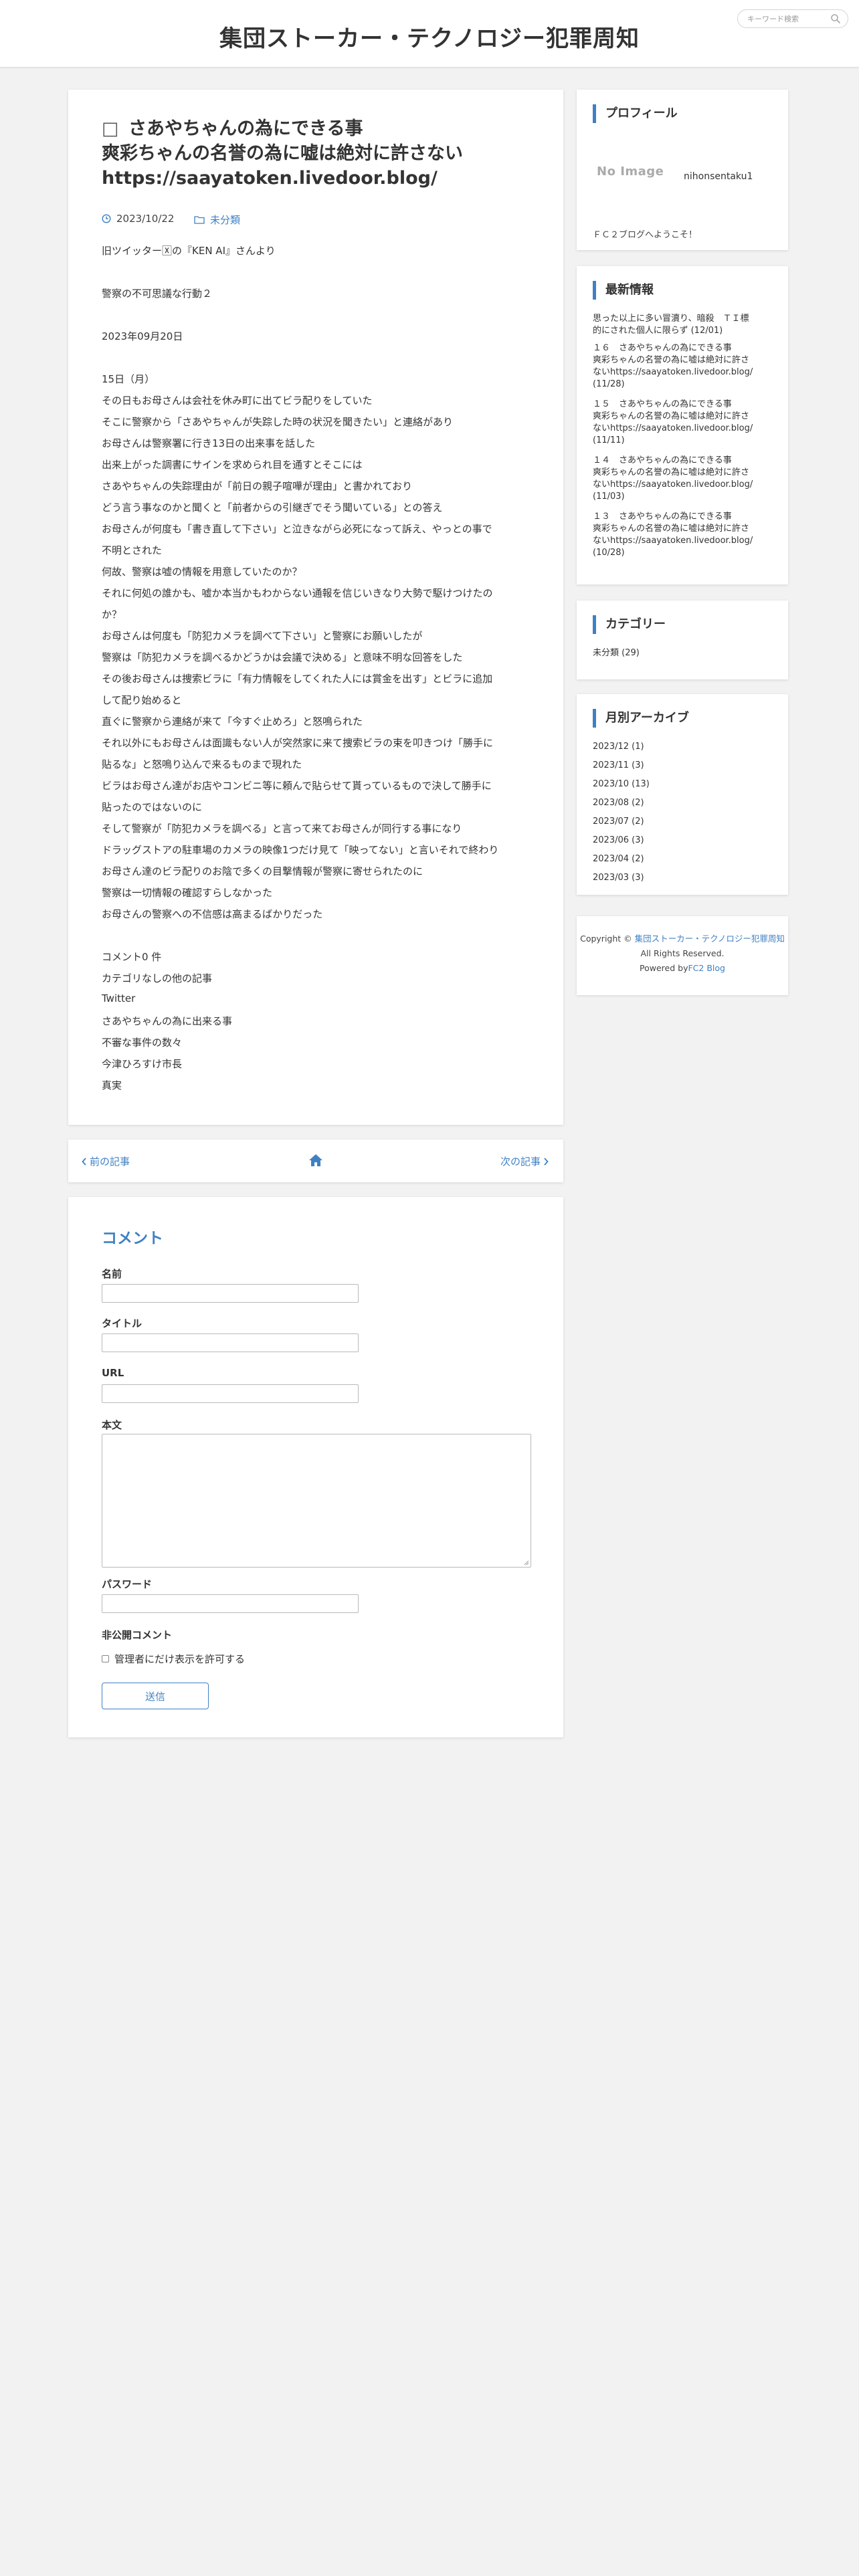  What do you see at coordinates (616, 653) in the screenshot?
I see `category-item: 未分類 (29)` at bounding box center [616, 653].